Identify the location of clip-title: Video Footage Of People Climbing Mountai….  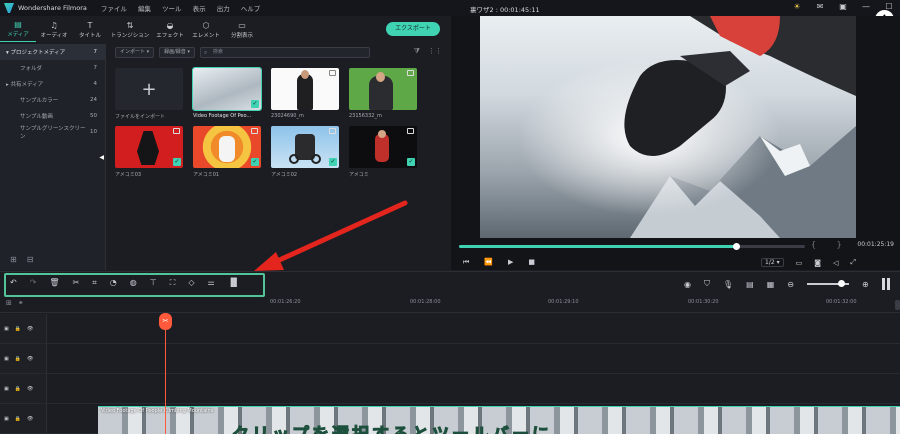
(157, 411).